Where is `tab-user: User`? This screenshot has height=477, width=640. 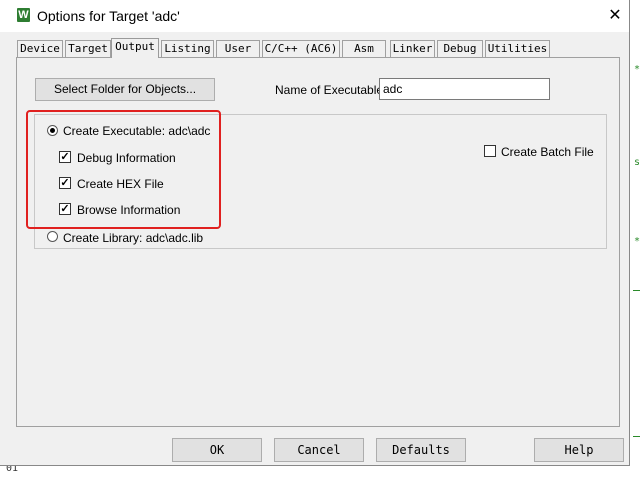
tab-user: User is located at coordinates (238, 48).